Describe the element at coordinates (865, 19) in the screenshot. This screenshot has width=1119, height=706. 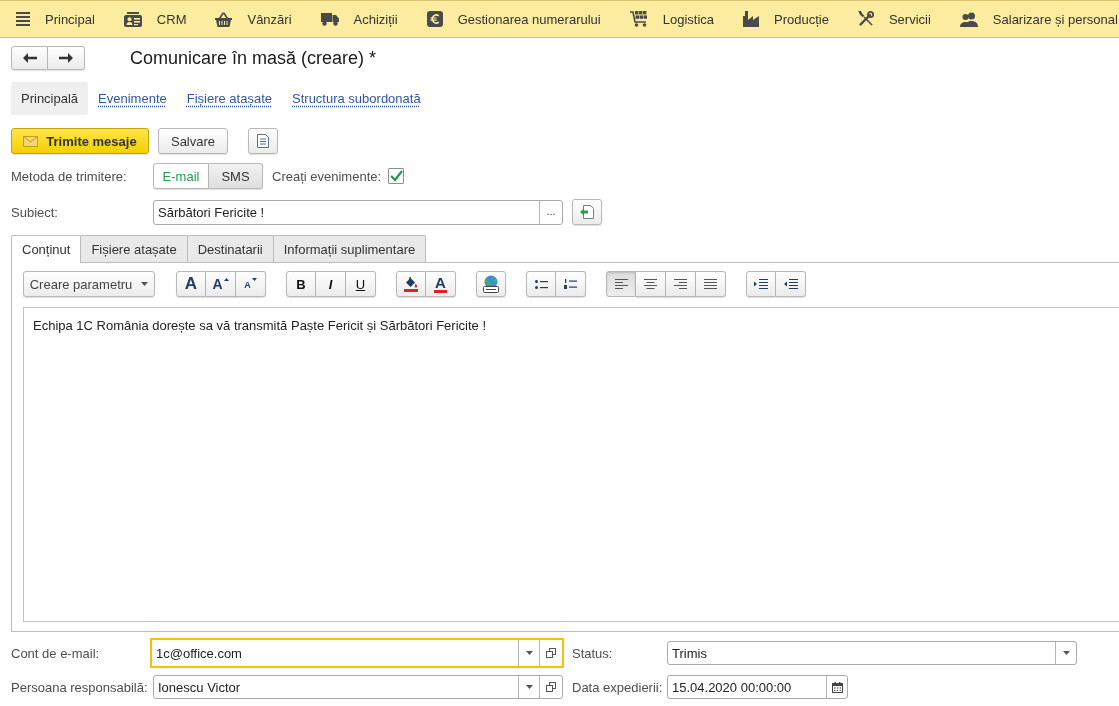
I see `tools-icon` at that location.